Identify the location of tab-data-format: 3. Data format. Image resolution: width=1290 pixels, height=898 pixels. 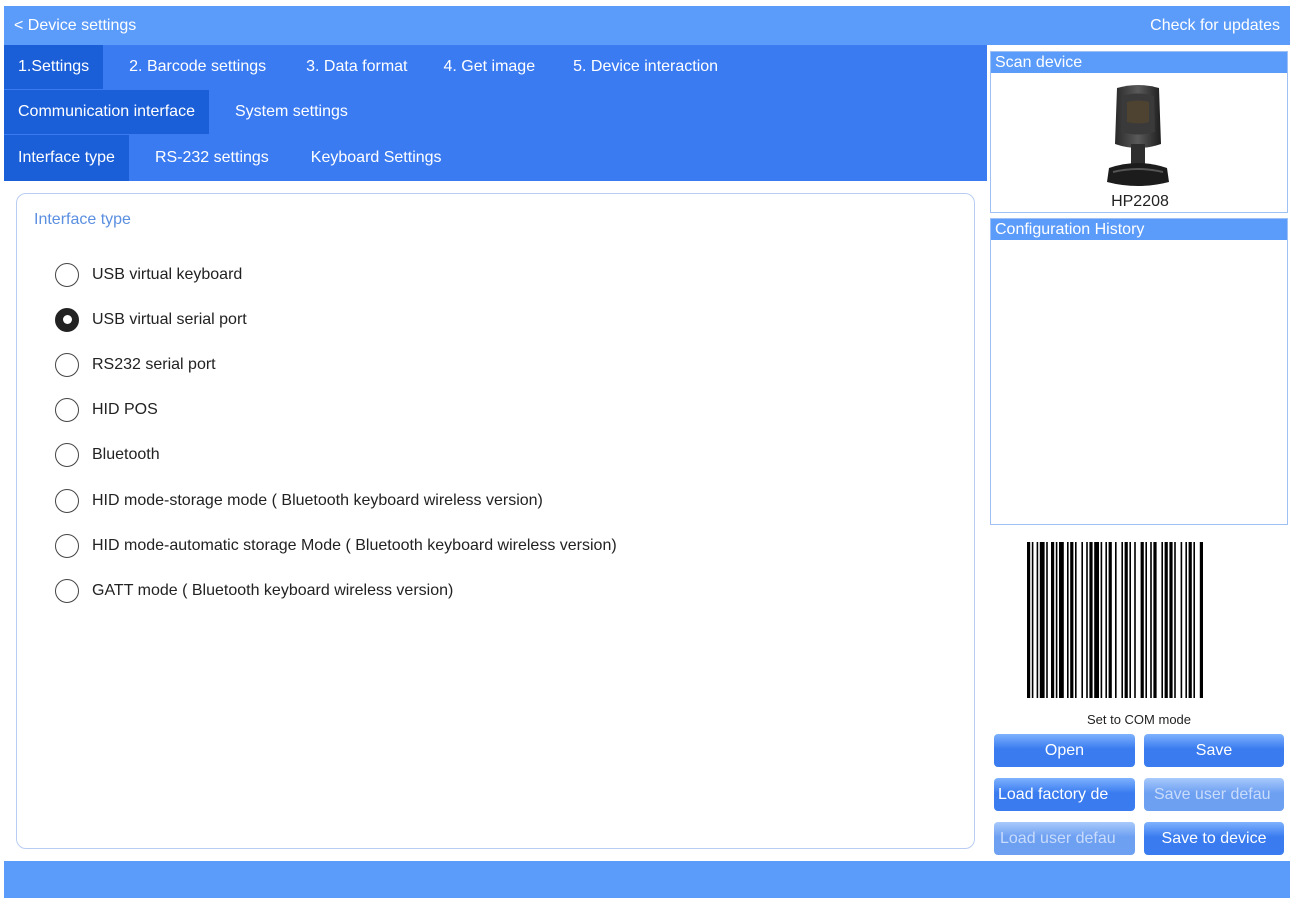
(356, 67).